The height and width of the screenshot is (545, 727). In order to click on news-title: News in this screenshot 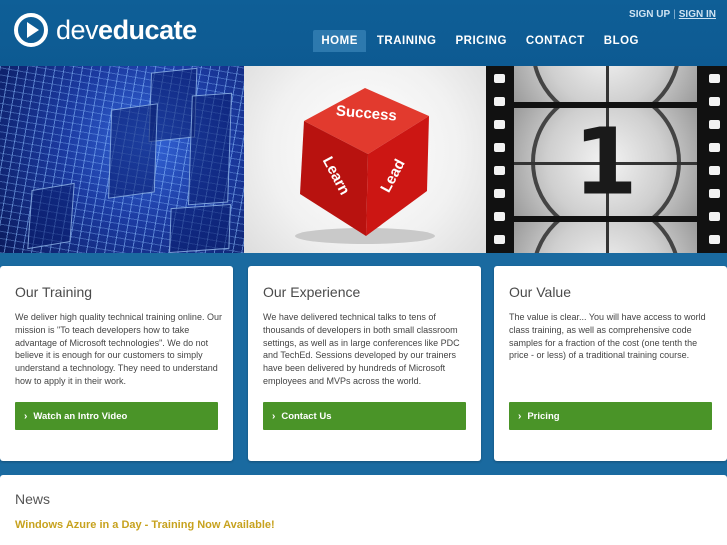, I will do `click(33, 499)`.